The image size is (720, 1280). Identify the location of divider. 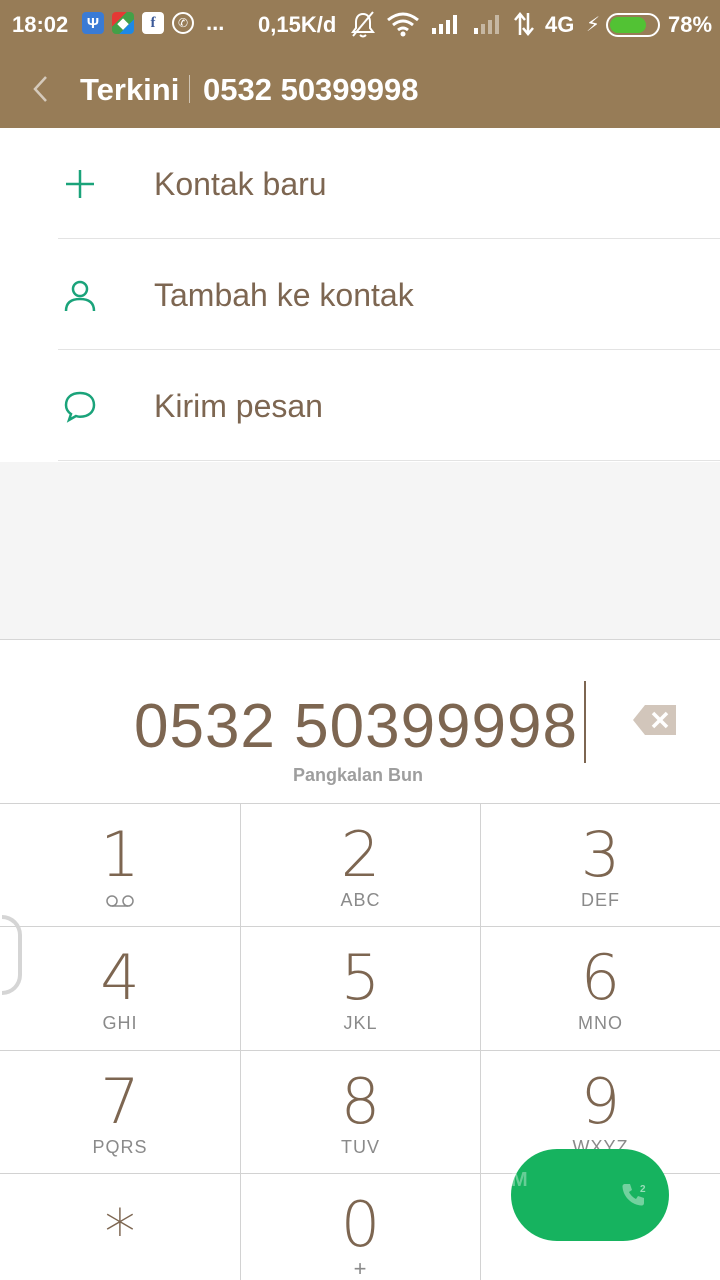
(389, 460).